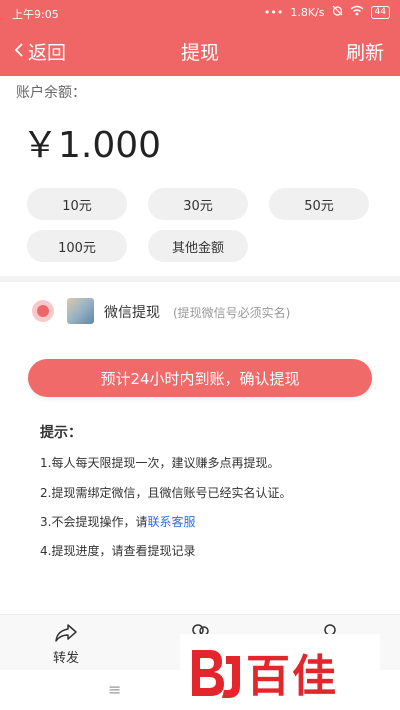 Image resolution: width=400 pixels, height=710 pixels. Describe the element at coordinates (198, 246) in the screenshot. I see `amount-option-other: 其他金额` at that location.